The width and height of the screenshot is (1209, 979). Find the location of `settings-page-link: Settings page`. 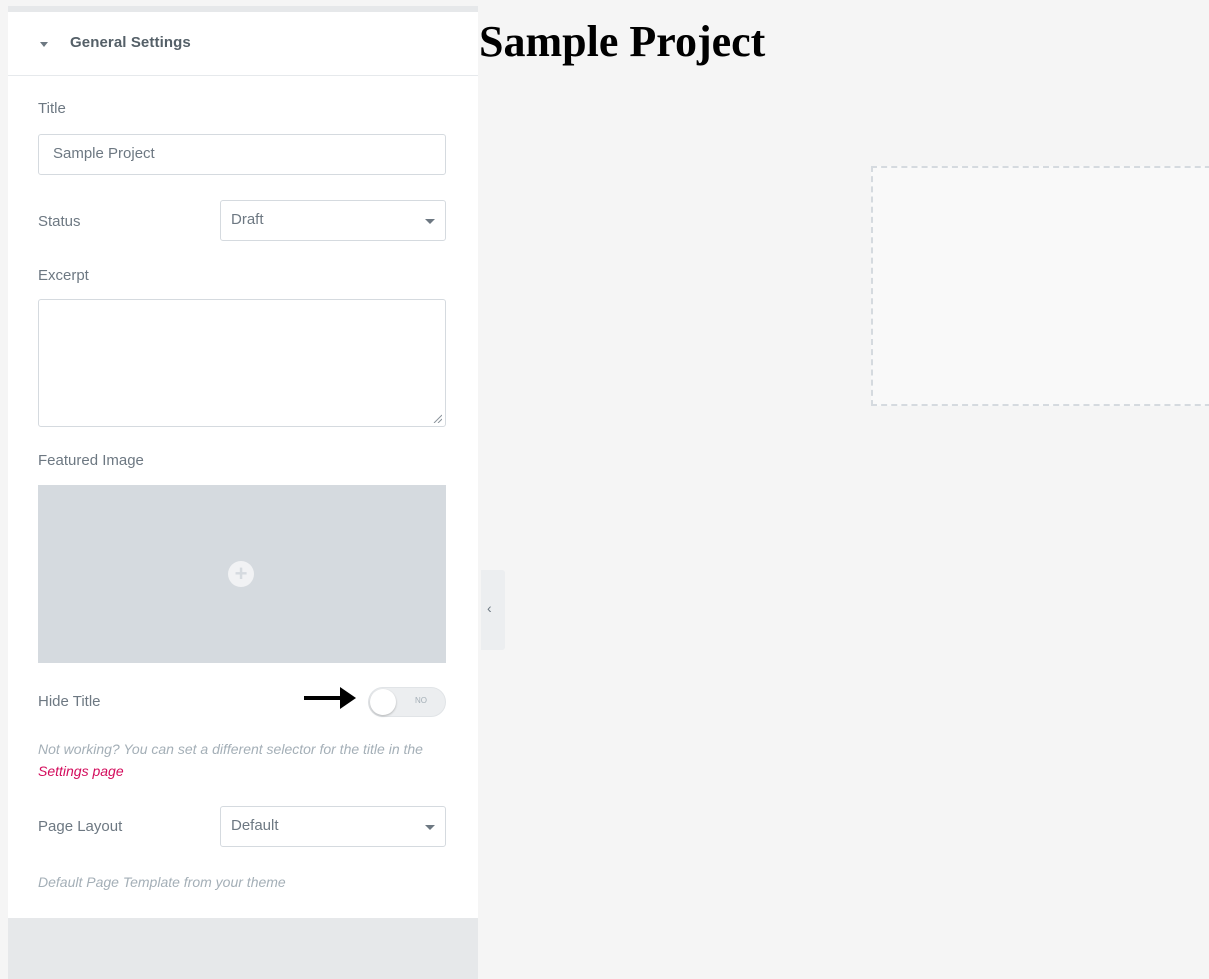

settings-page-link: Settings page is located at coordinates (81, 771).